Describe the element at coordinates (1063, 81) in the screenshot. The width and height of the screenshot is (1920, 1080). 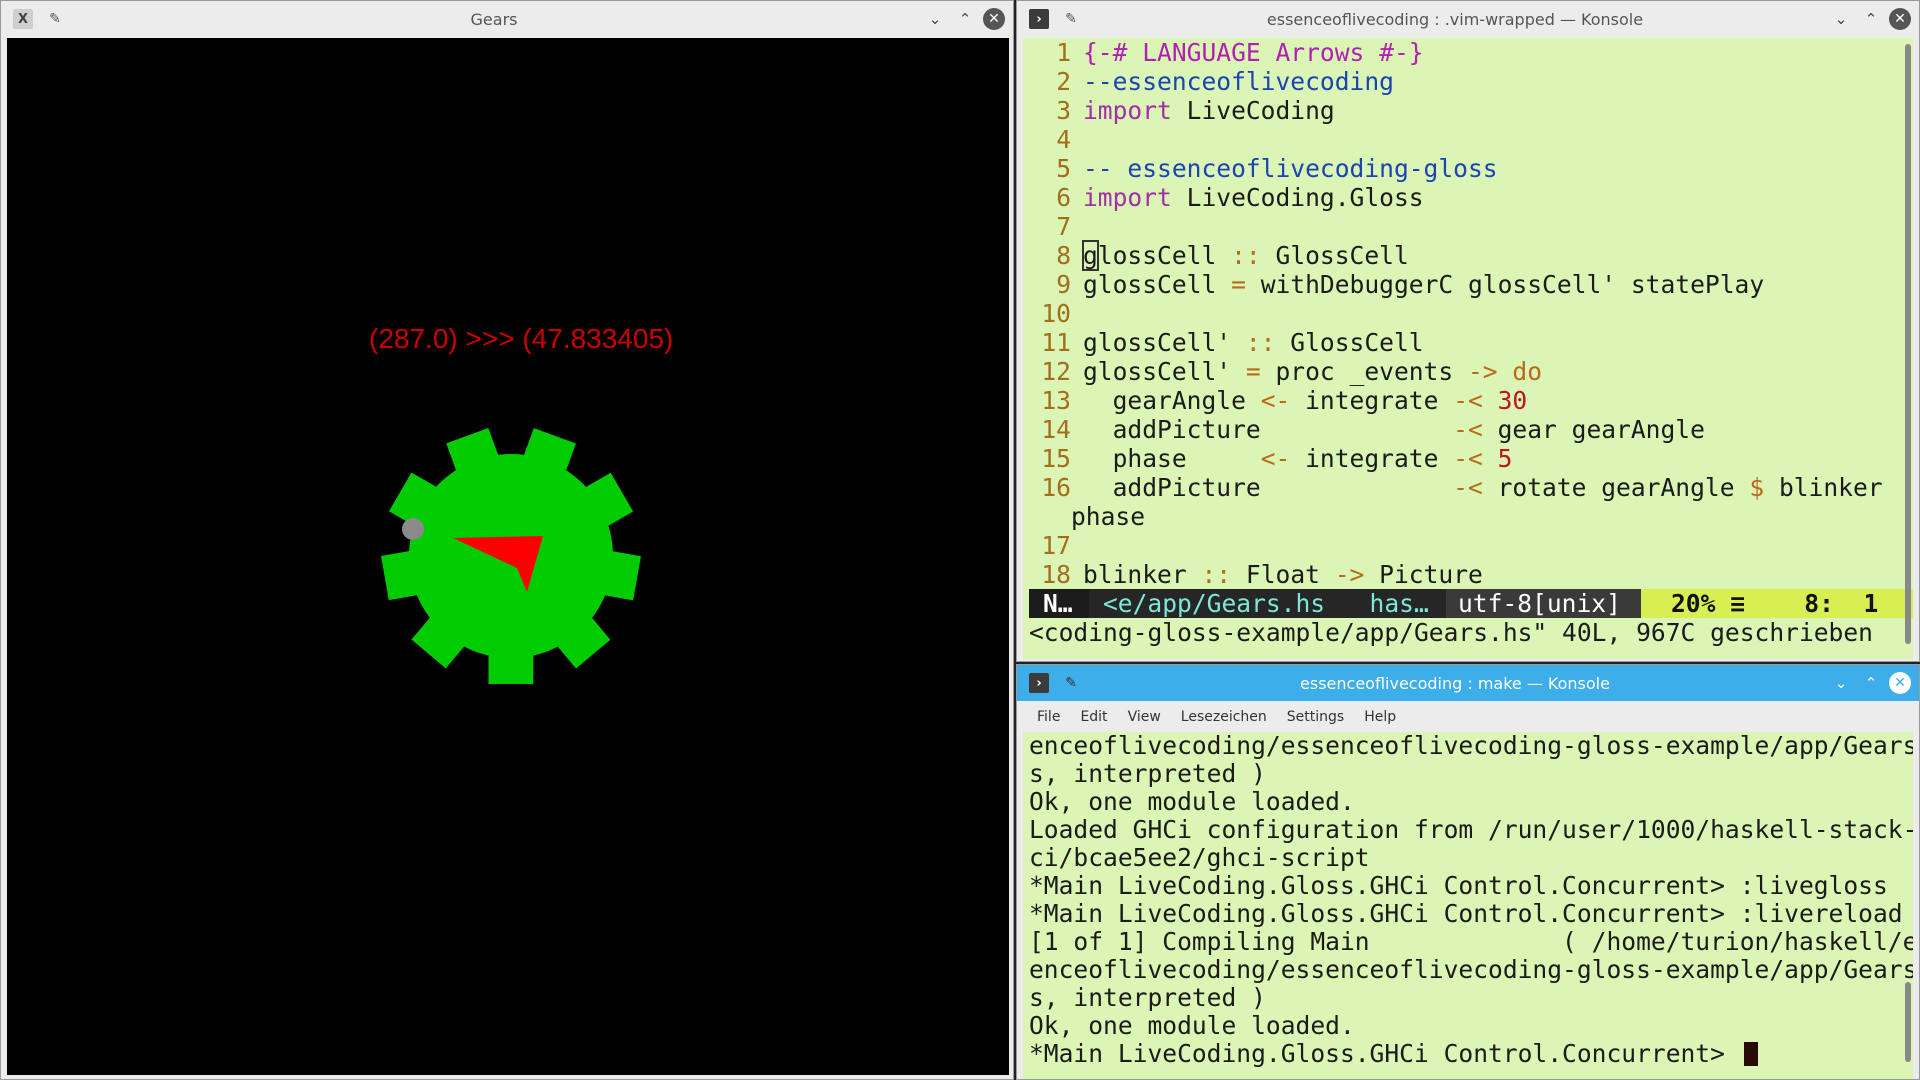
I see `line-number: 2` at that location.